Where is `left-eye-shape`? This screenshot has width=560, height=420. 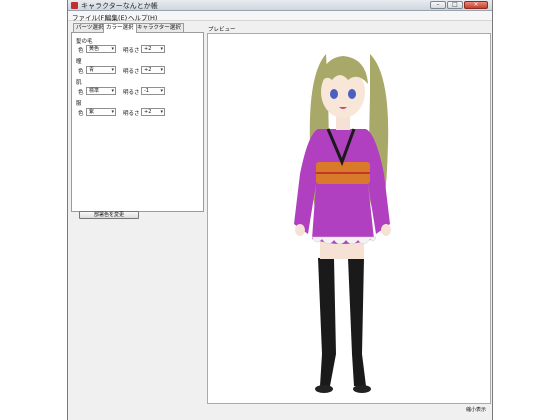
left-eye-shape is located at coordinates (334, 94).